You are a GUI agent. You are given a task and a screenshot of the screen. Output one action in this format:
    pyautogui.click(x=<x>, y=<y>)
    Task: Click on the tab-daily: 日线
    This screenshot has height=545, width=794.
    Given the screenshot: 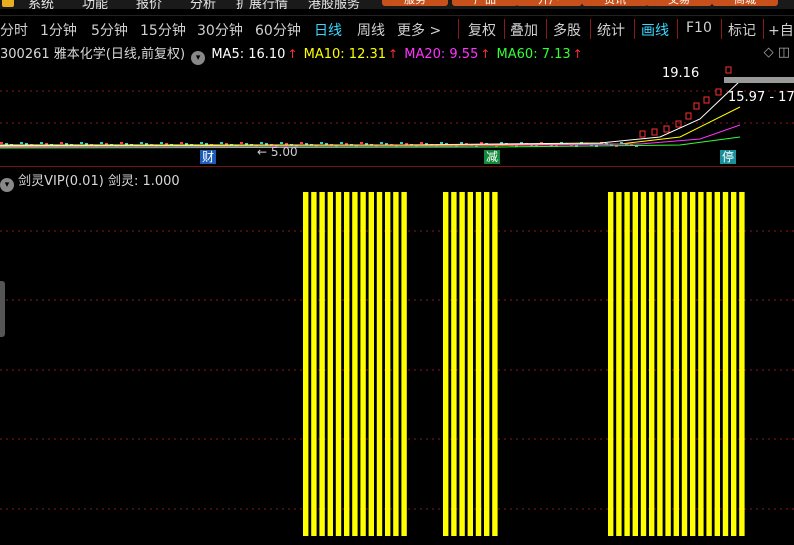 What is the action you would take?
    pyautogui.click(x=328, y=30)
    